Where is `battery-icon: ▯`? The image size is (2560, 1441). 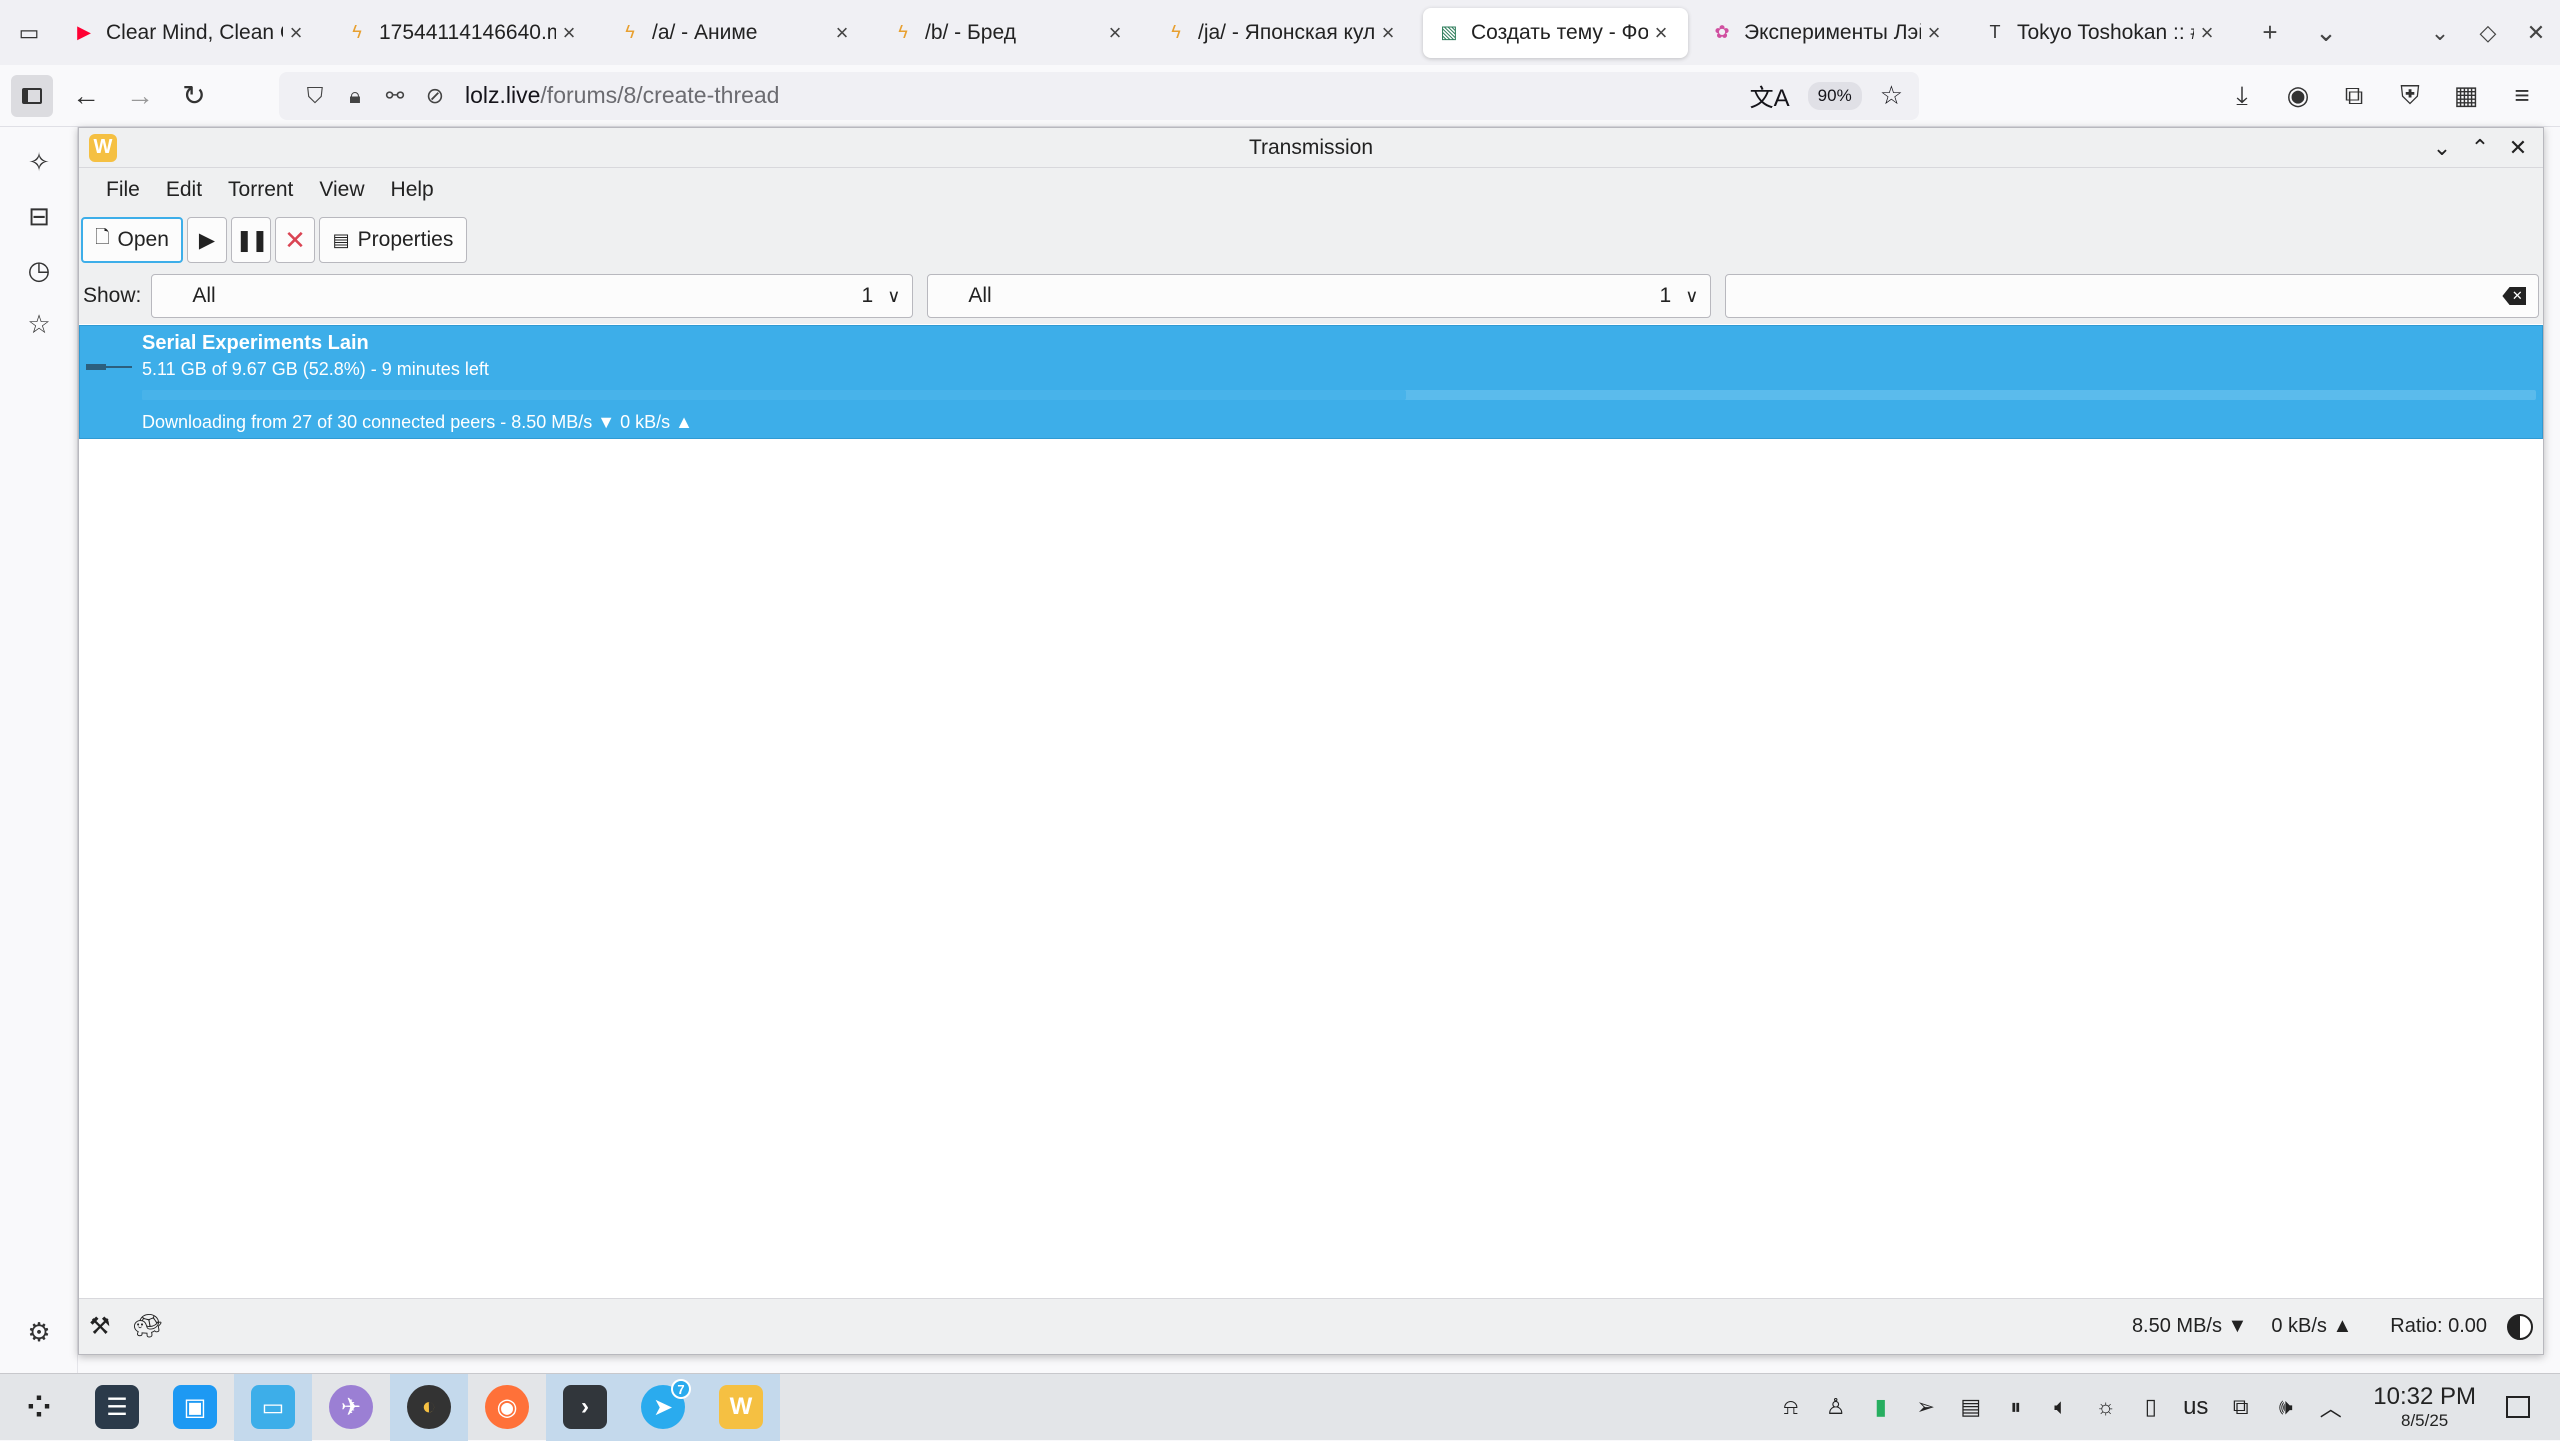
battery-icon: ▯ is located at coordinates (2150, 1407).